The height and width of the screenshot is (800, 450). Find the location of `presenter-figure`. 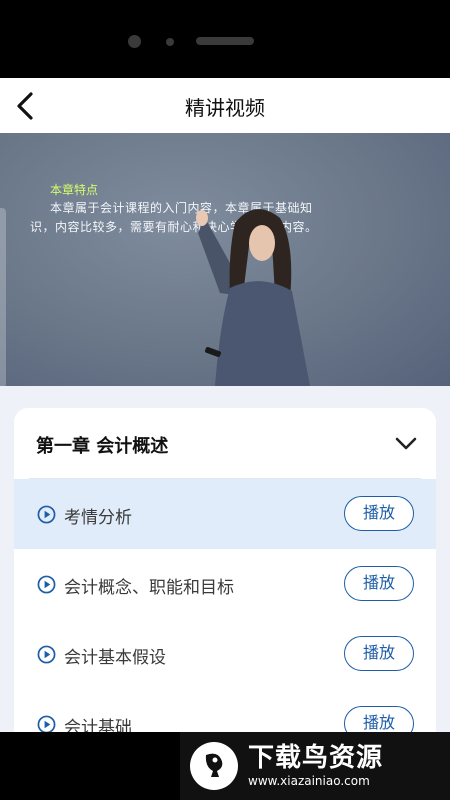

presenter-figure is located at coordinates (253, 297).